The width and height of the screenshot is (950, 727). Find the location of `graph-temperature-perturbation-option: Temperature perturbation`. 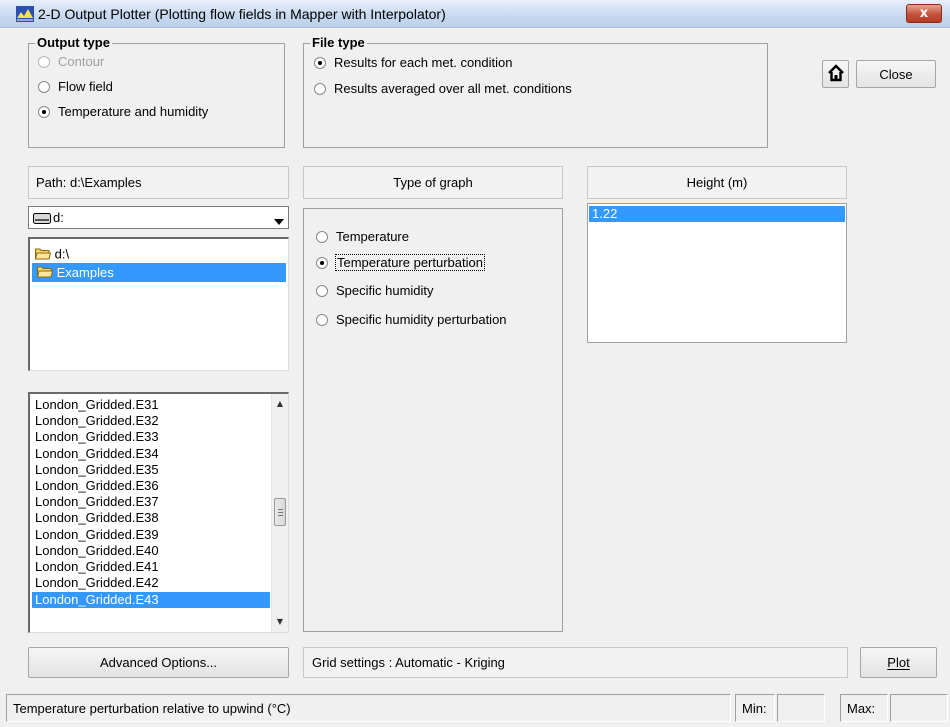

graph-temperature-perturbation-option: Temperature perturbation is located at coordinates (400, 262).